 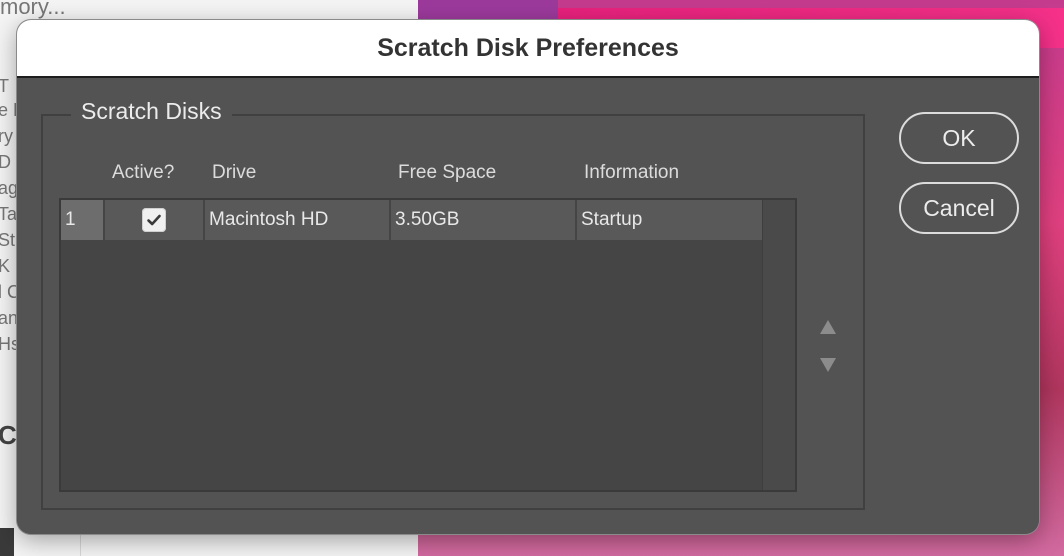 What do you see at coordinates (298, 221) in the screenshot?
I see `drive-cell: Macintosh HD` at bounding box center [298, 221].